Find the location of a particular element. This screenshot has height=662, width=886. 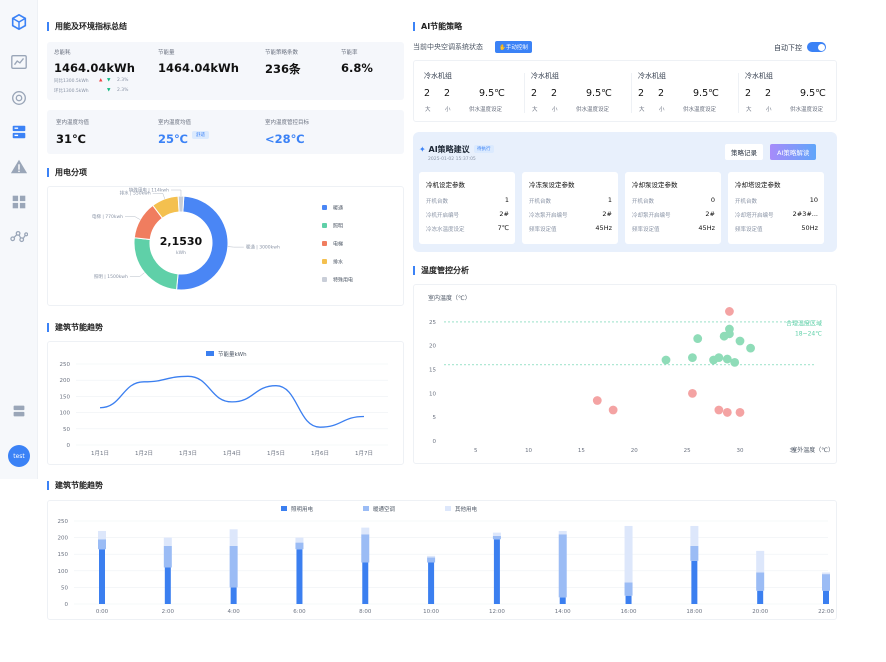

monitor-target-icon is located at coordinates (19, 98).